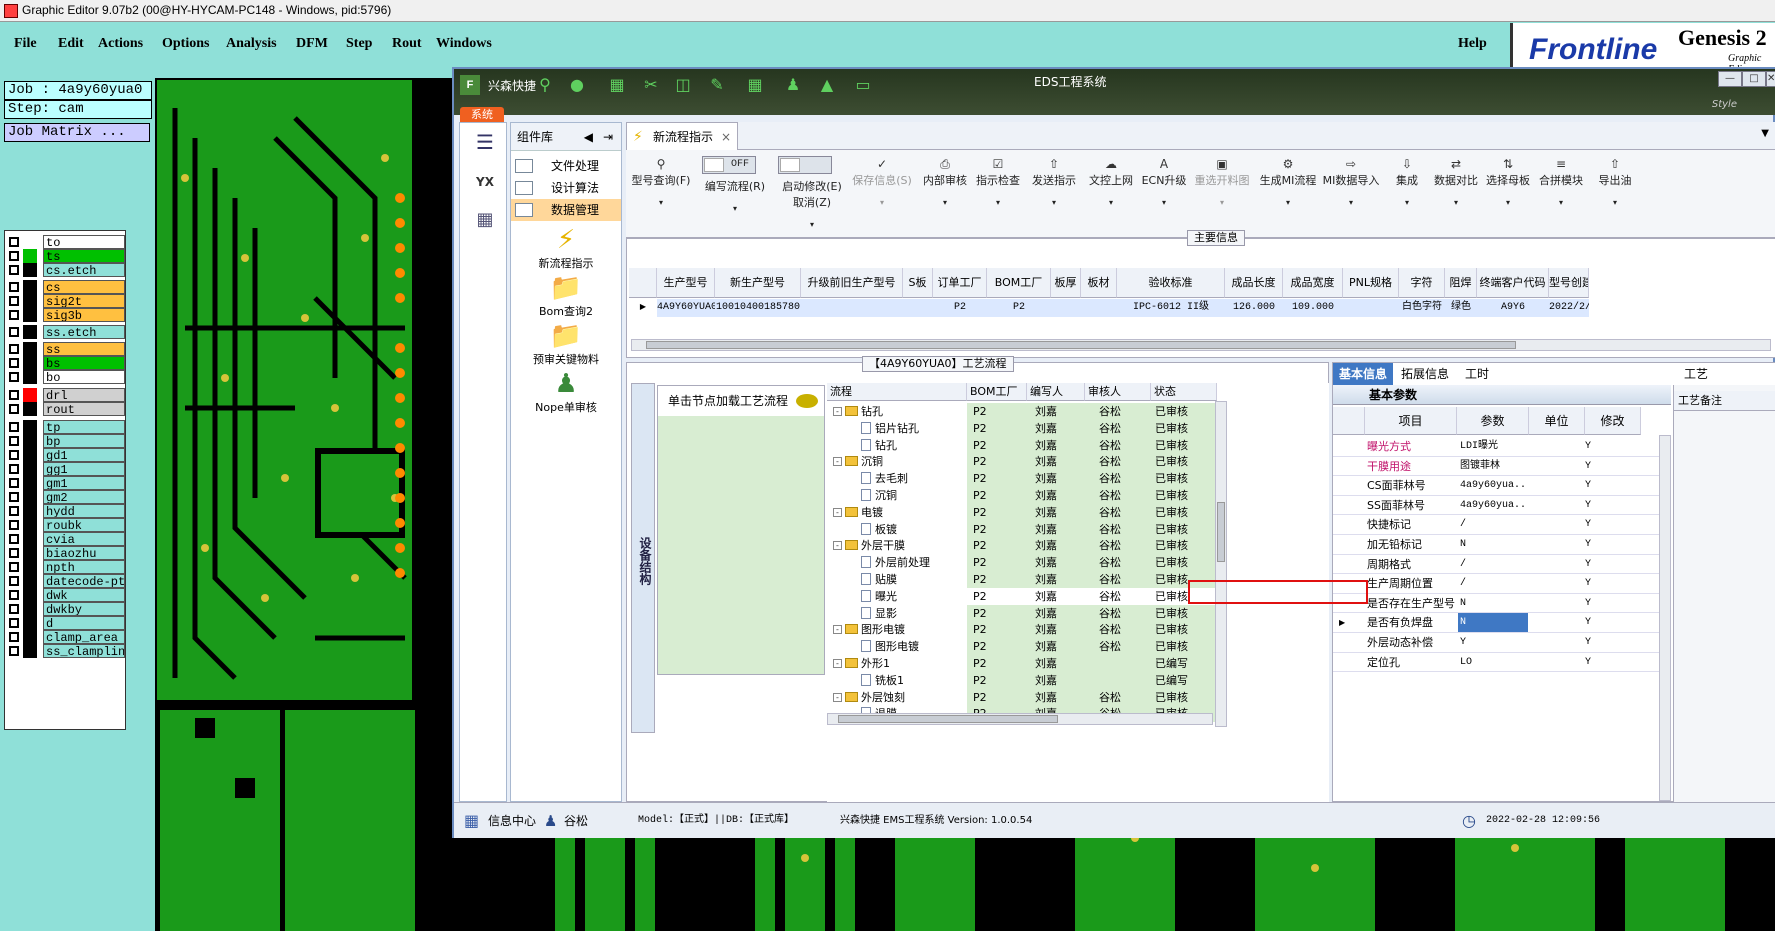 The image size is (1775, 931). Describe the element at coordinates (84, 287) in the screenshot. I see `layer-name: cs` at that location.